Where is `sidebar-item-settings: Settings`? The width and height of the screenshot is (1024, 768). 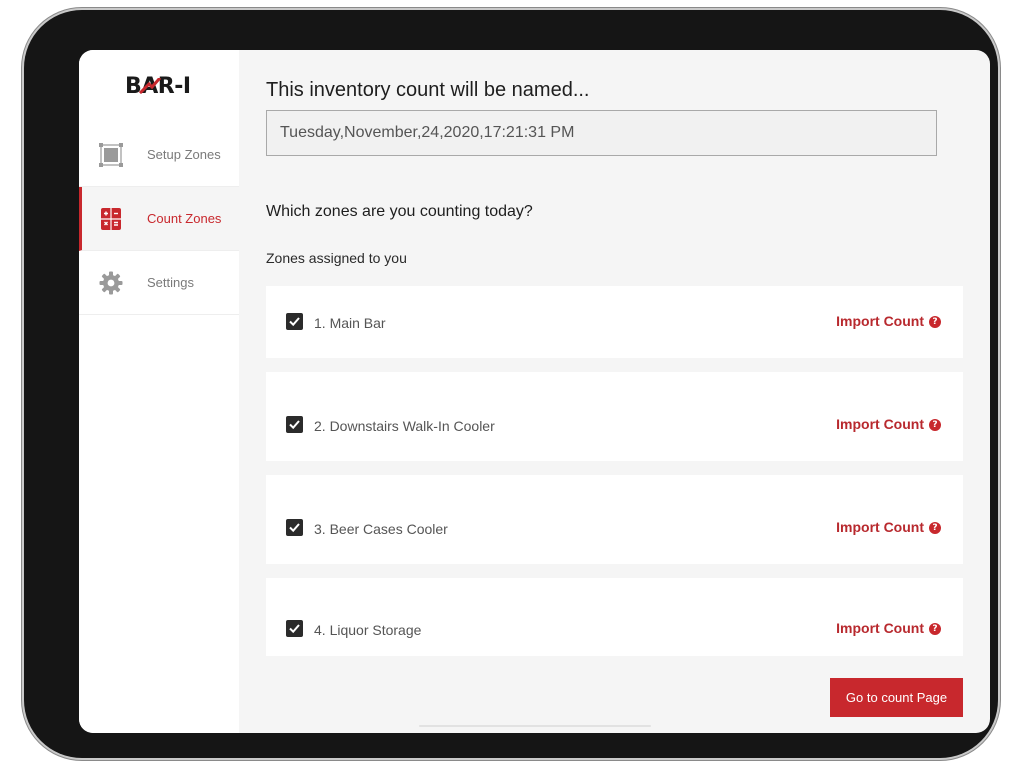
sidebar-item-settings: Settings is located at coordinates (159, 283).